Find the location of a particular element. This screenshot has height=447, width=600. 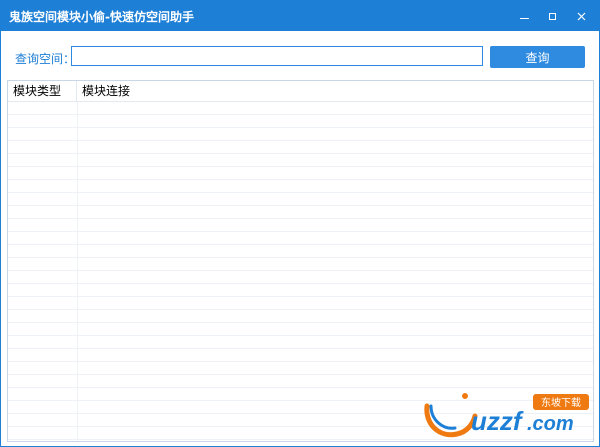

uzzf-watermark-logo: uzzf .com 东坡下载 is located at coordinates (506, 415).